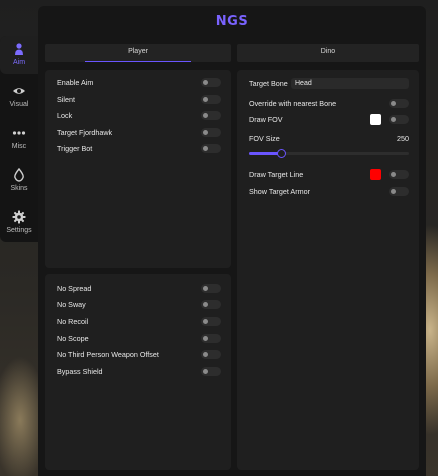  What do you see at coordinates (268, 83) in the screenshot?
I see `option-label: Target Bone` at bounding box center [268, 83].